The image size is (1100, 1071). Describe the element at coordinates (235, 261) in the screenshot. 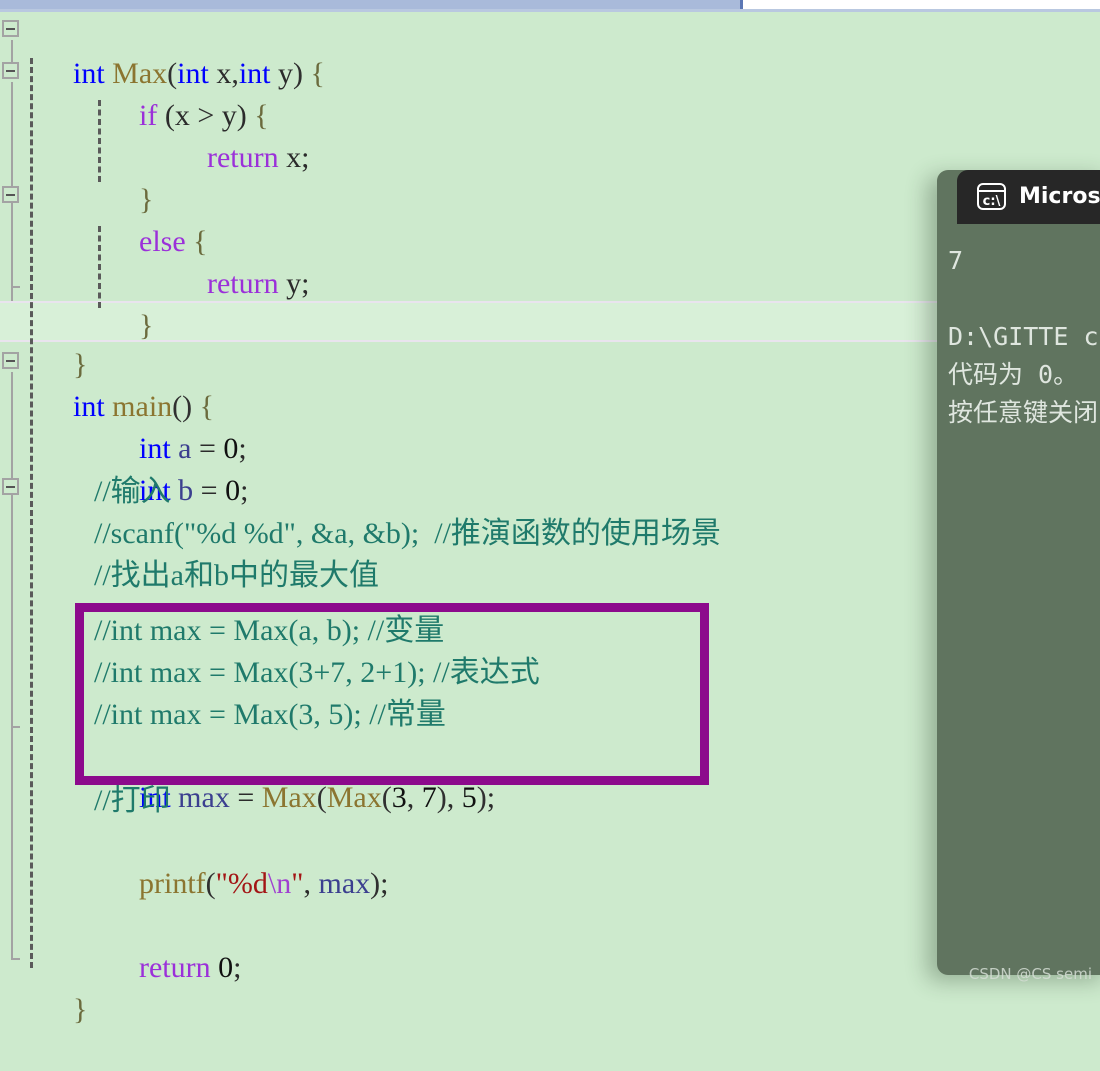

I see `code-line: return y;` at that location.